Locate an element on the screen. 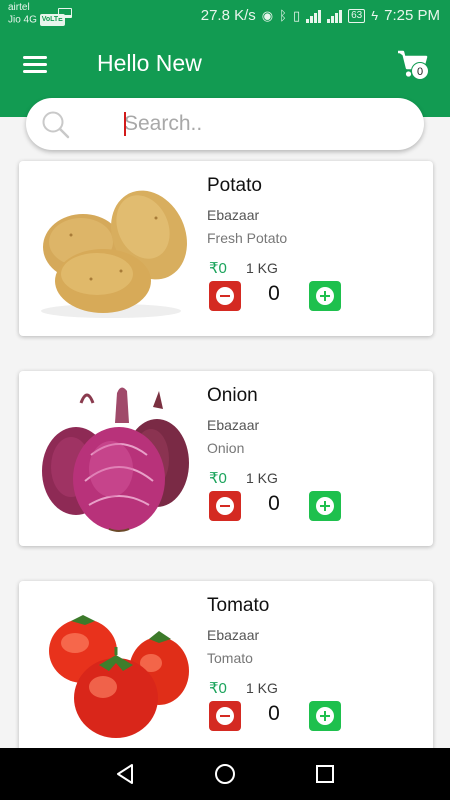 This screenshot has height=800, width=450. search-input is located at coordinates (264, 124).